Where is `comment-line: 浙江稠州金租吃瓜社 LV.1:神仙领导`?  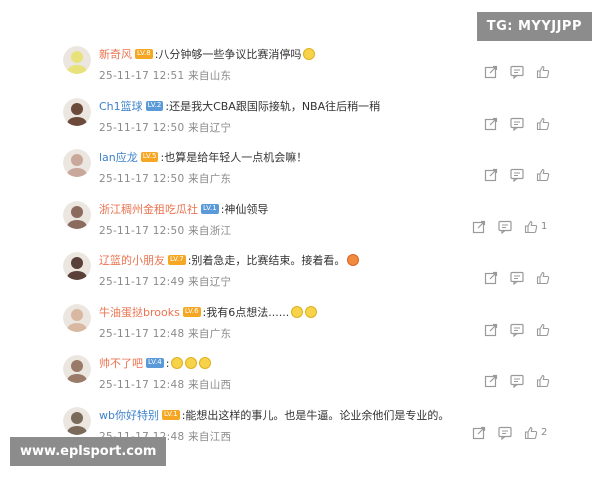 comment-line: 浙江稠州金租吃瓜社 LV.1:神仙领导 is located at coordinates (183, 210).